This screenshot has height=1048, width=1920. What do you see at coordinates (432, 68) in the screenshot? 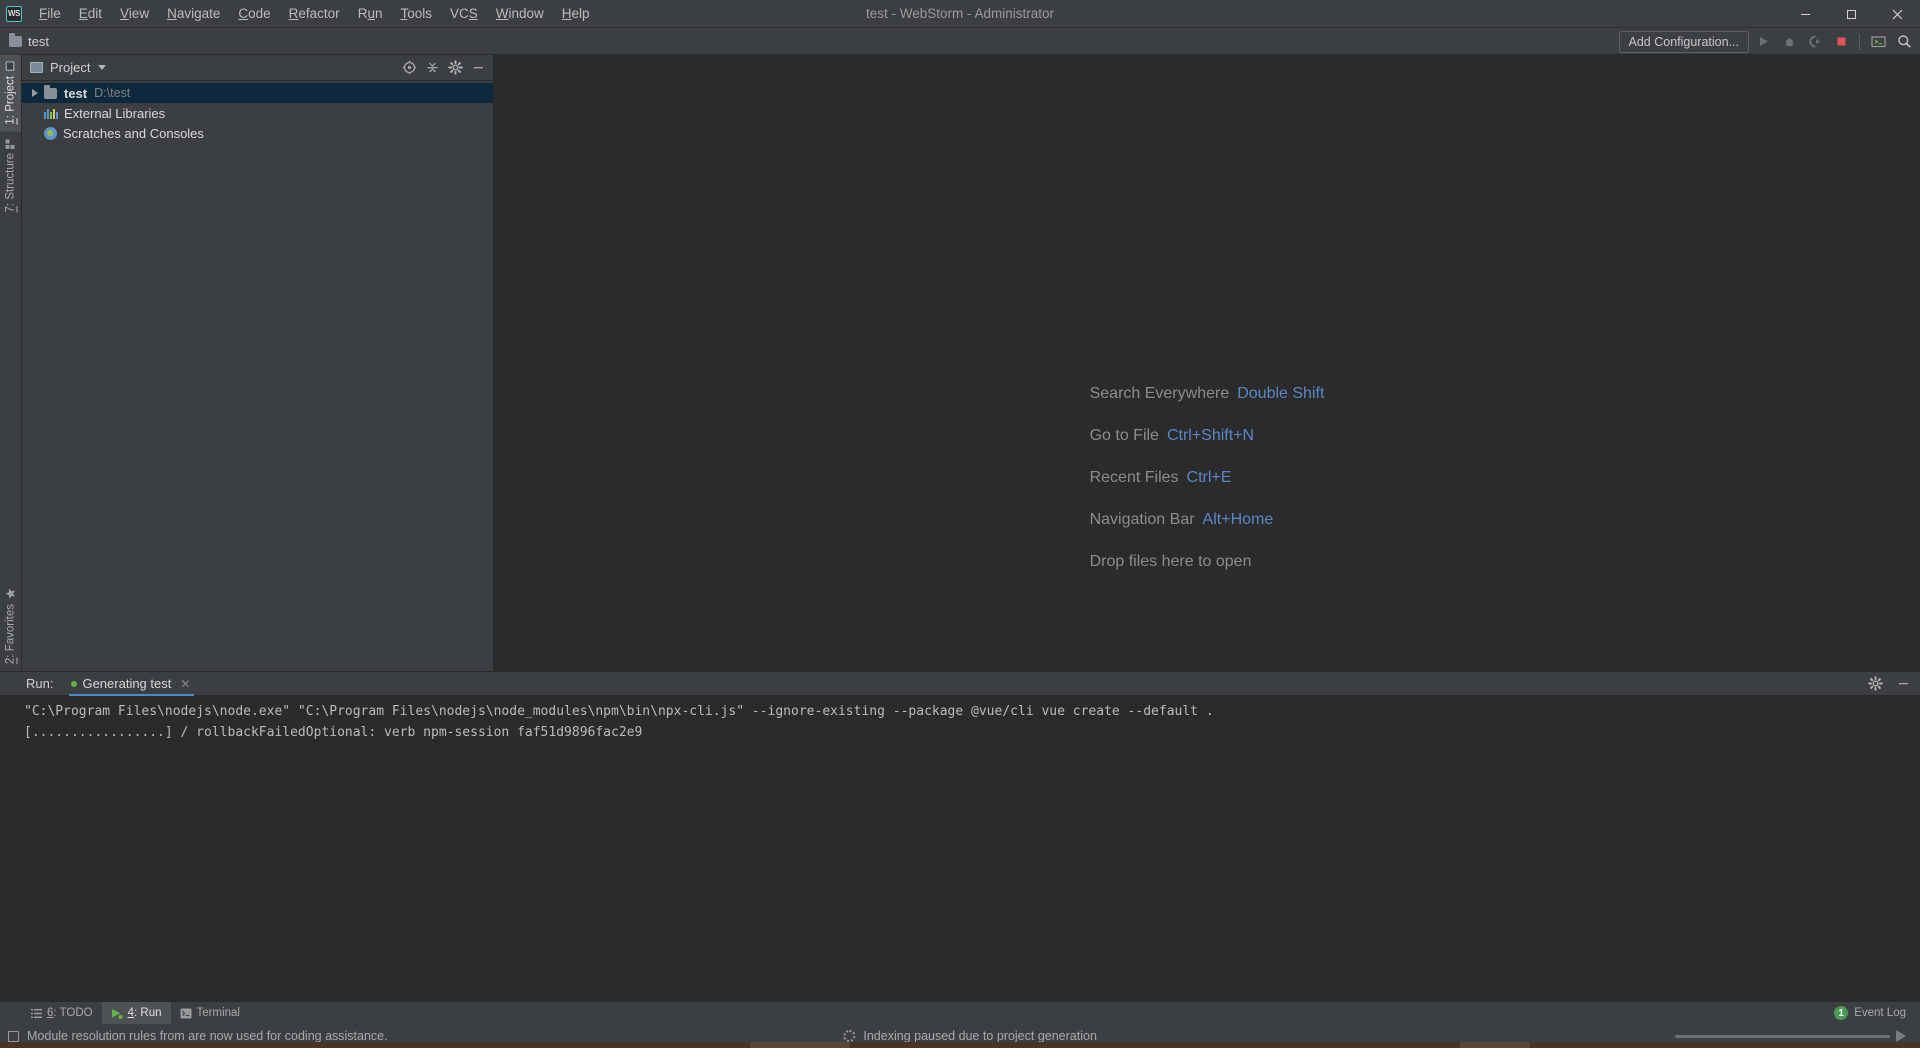
I see `collapse-all-icon` at bounding box center [432, 68].